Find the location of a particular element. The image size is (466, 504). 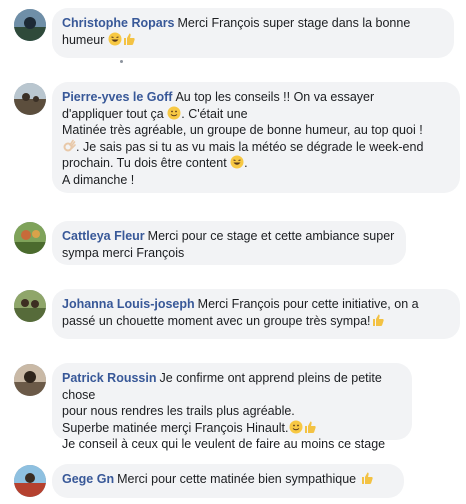

comment-text: Merci François super stage dans la bonne is located at coordinates (294, 23).